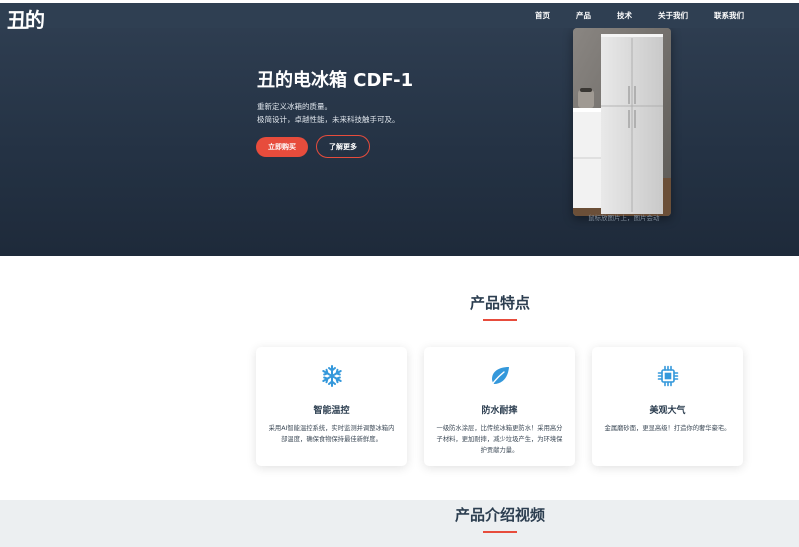 Image resolution: width=799 pixels, height=547 pixels. Describe the element at coordinates (667, 411) in the screenshot. I see `feature-card-title: 美观大气` at that location.